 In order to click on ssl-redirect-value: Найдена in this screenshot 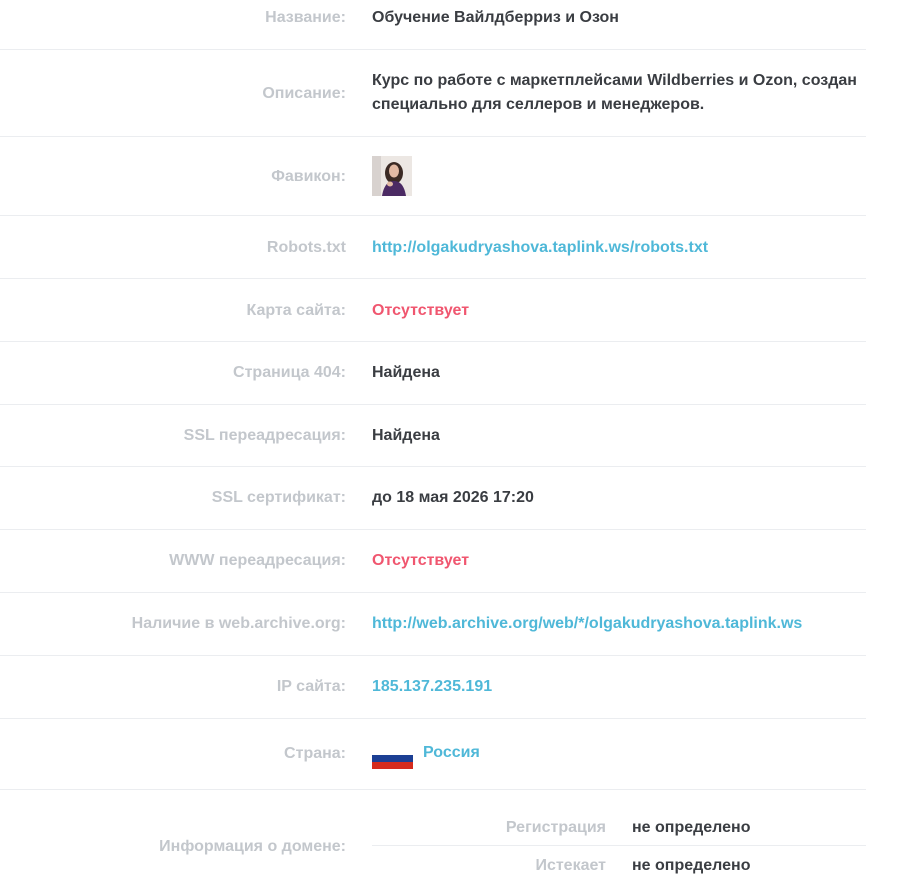, I will do `click(406, 435)`.